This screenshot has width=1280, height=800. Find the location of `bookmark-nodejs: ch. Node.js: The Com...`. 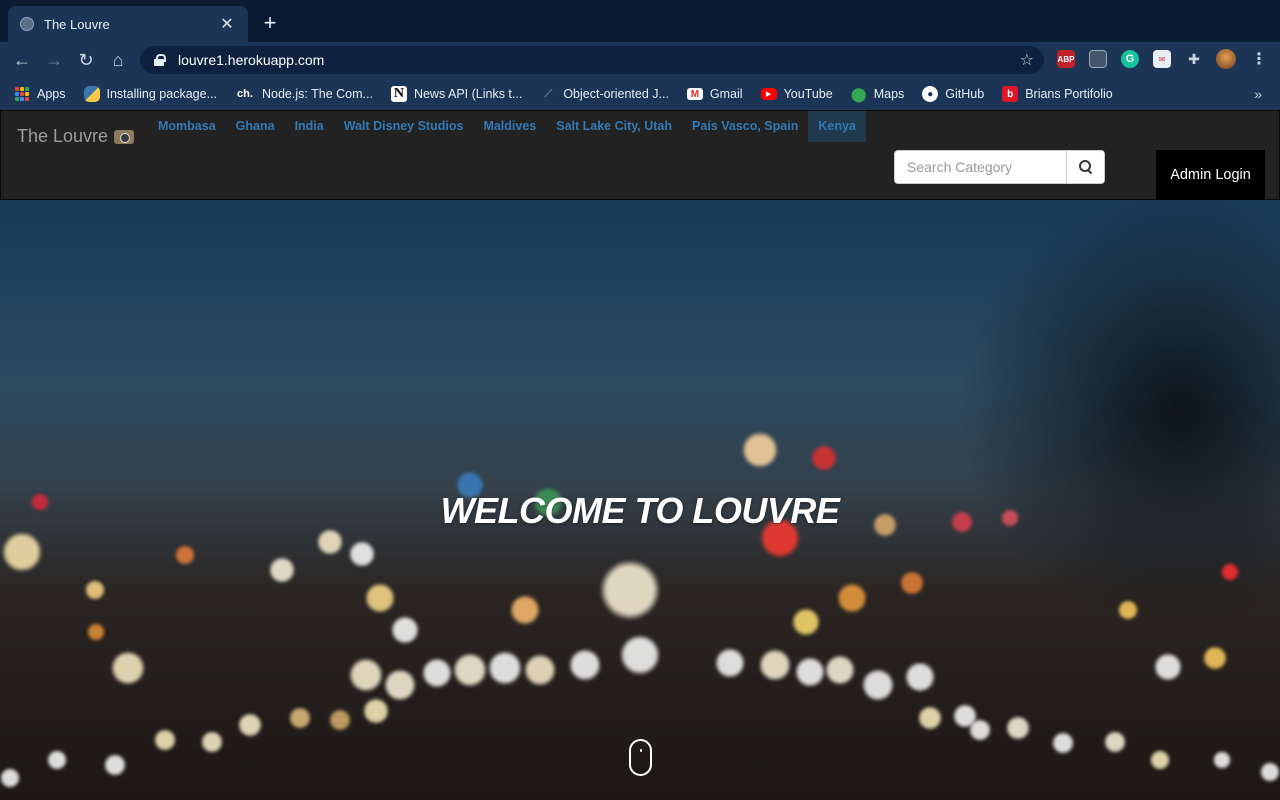

bookmark-nodejs: ch. Node.js: The Com... is located at coordinates (304, 94).